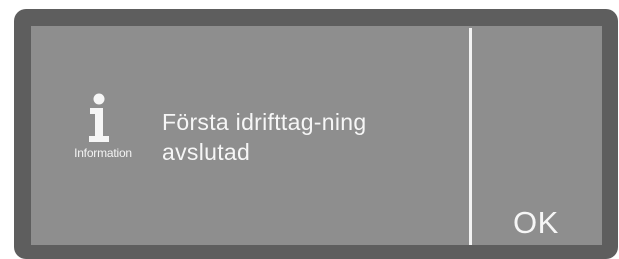  Describe the element at coordinates (264, 122) in the screenshot. I see `message-line-1: Första idrifttag-ning` at that location.